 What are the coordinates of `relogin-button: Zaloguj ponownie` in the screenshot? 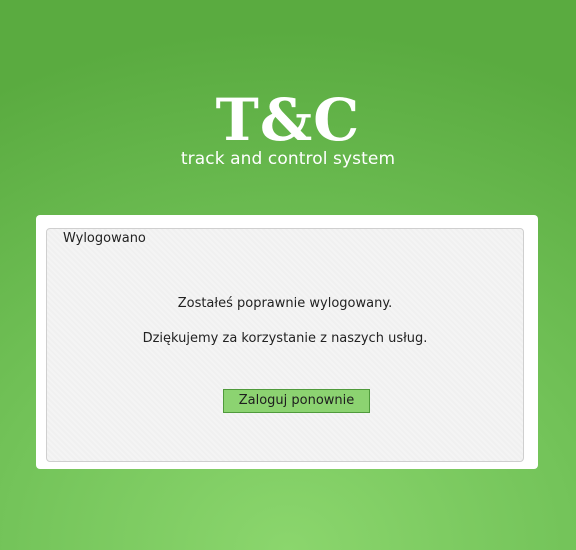 It's located at (296, 401).